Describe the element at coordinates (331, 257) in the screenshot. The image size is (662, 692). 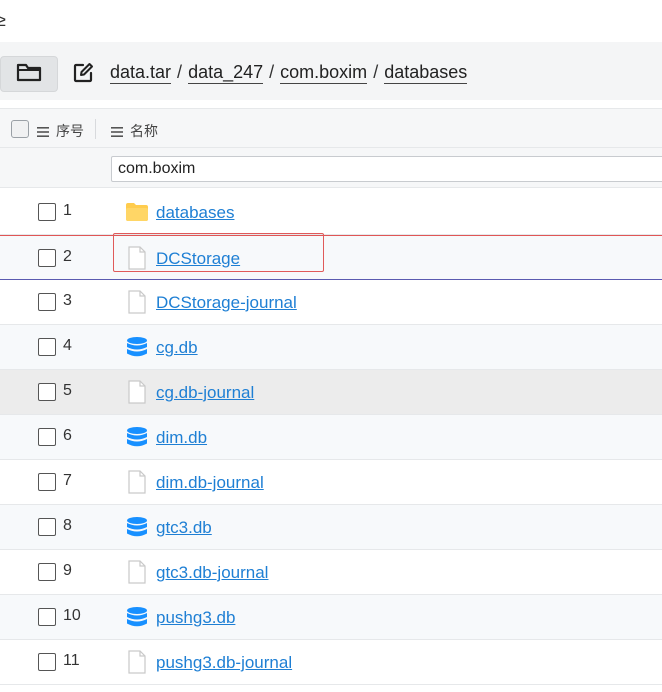
I see `table-row: 2 DCStorage` at that location.